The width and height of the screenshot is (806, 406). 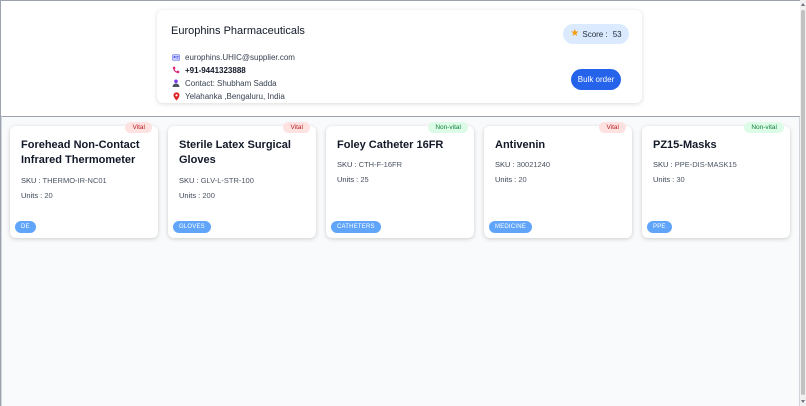 What do you see at coordinates (803, 4) in the screenshot?
I see `scroll-up-arrow-icon` at bounding box center [803, 4].